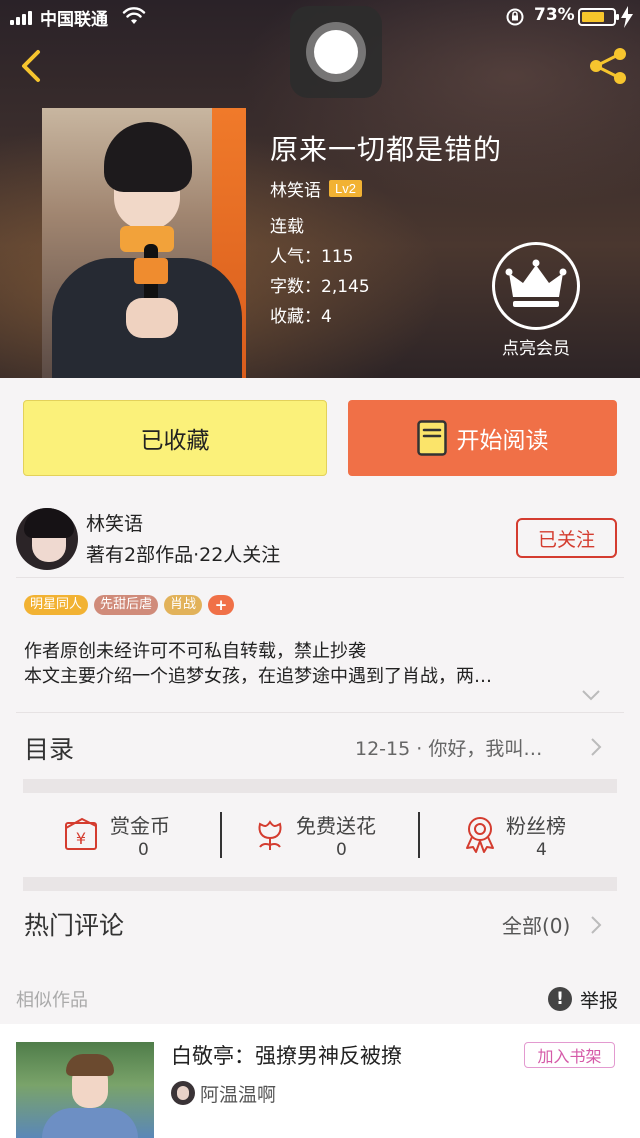 This screenshot has height=1138, width=640. I want to click on battery-icon, so click(598, 17).